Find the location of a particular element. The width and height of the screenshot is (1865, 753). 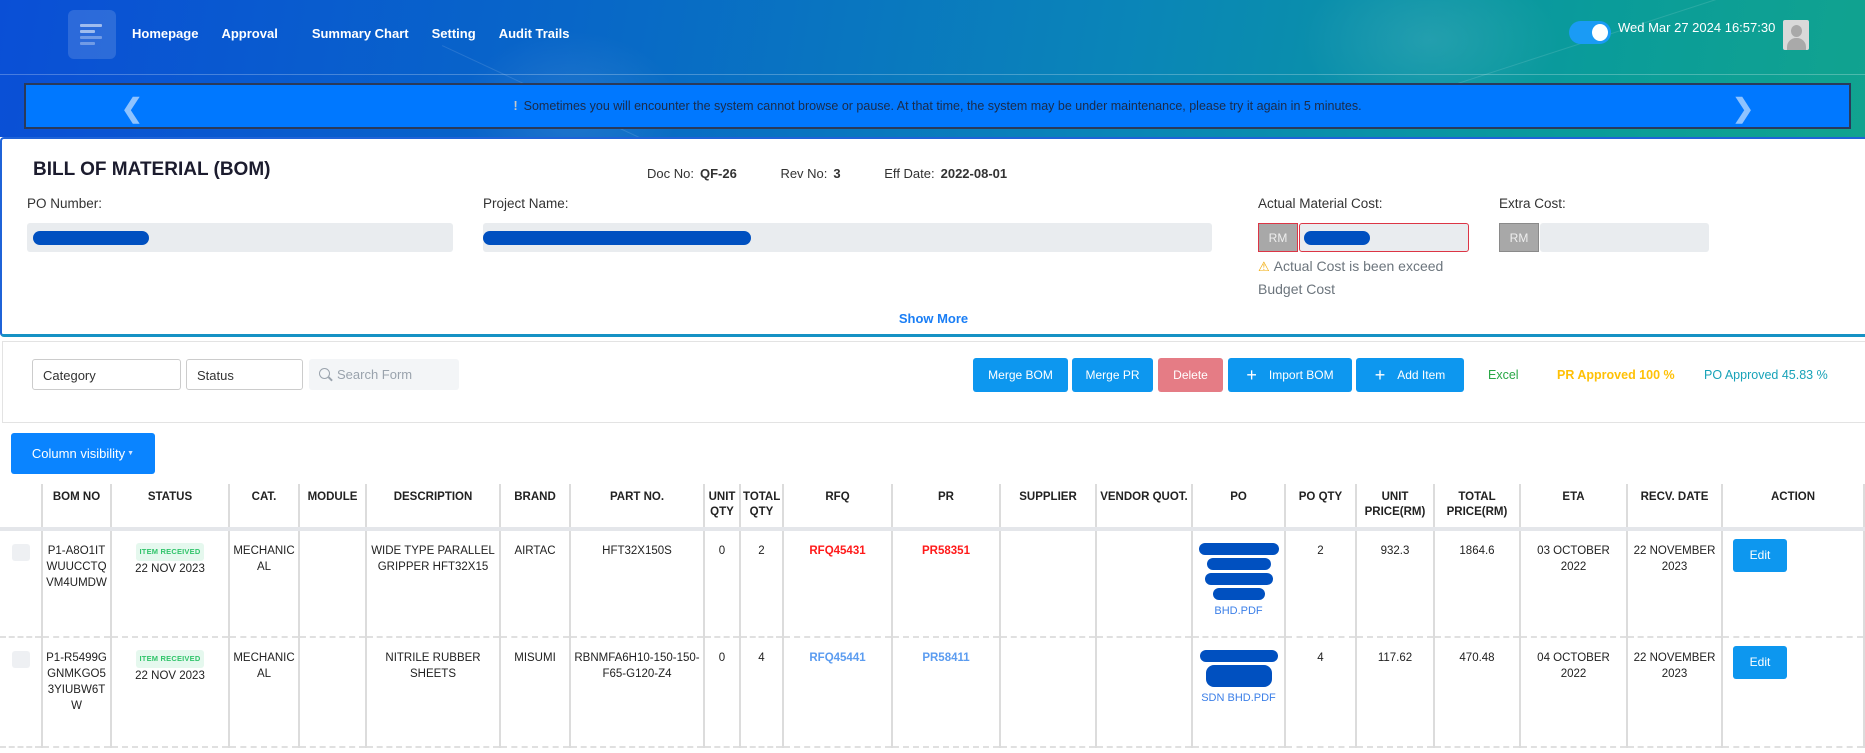

user-avatar-icon is located at coordinates (1796, 35).